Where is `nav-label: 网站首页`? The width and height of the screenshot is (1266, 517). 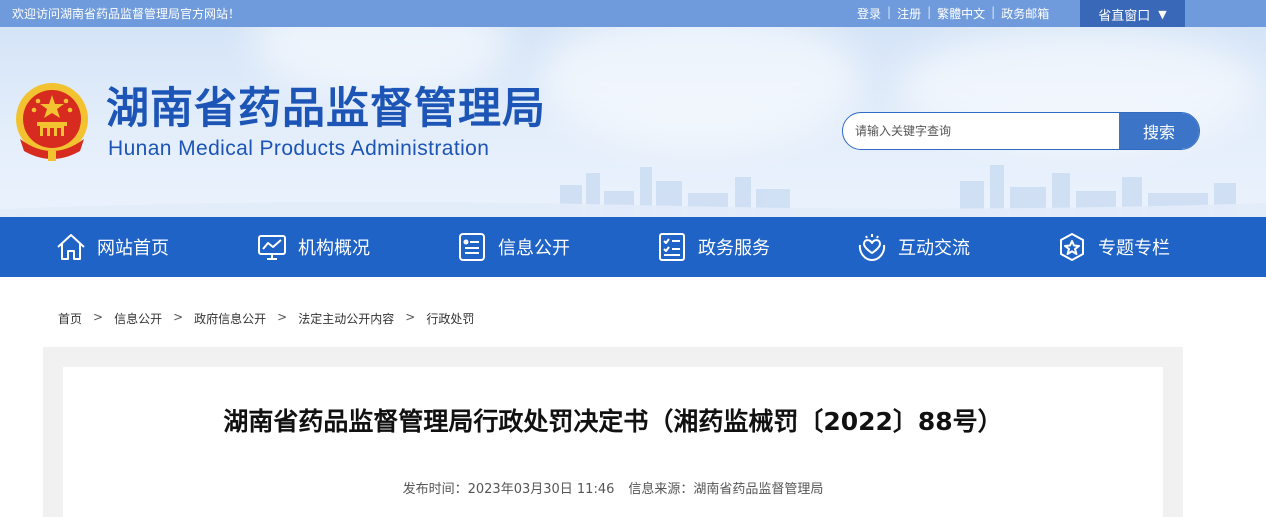
nav-label: 网站首页 is located at coordinates (133, 248).